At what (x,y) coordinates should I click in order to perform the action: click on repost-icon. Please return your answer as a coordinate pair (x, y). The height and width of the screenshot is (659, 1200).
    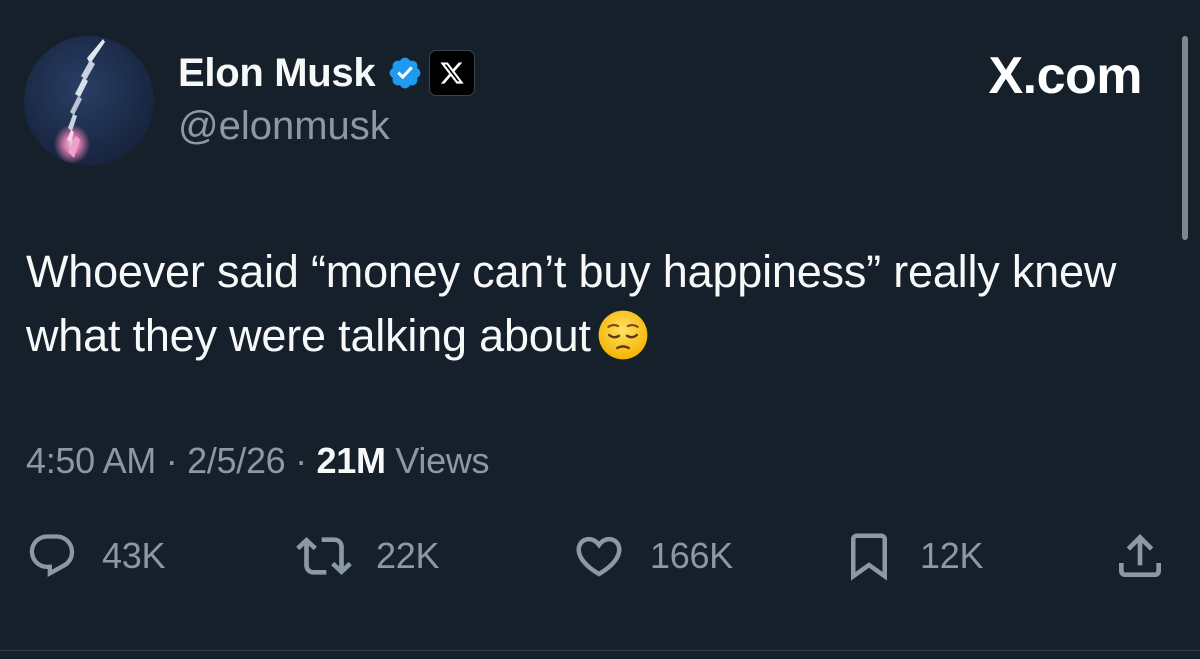
    Looking at the image, I should click on (324, 556).